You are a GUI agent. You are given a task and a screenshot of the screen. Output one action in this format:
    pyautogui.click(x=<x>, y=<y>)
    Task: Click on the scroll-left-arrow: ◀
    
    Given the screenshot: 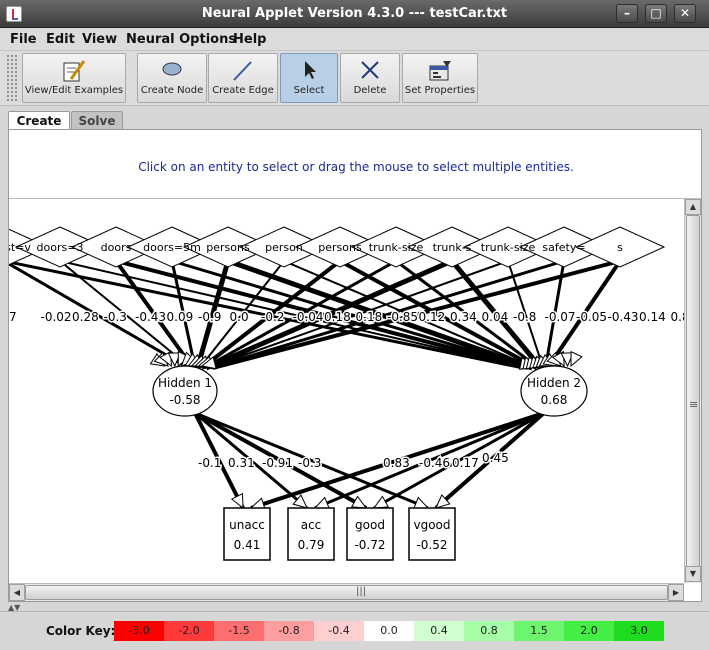 What is the action you would take?
    pyautogui.click(x=17, y=592)
    